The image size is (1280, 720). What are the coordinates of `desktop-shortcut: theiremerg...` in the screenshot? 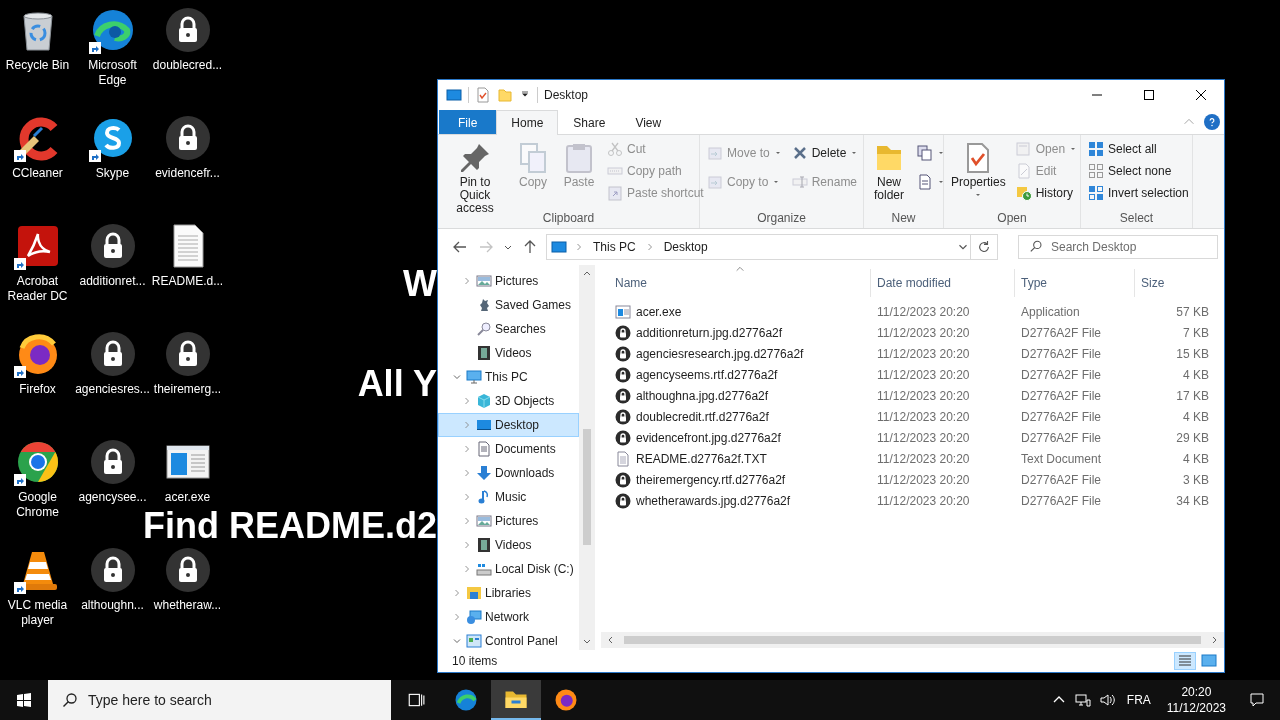 It's located at (187, 363).